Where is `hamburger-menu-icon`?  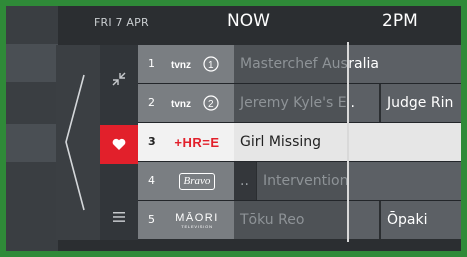
hamburger-menu-icon is located at coordinates (119, 216).